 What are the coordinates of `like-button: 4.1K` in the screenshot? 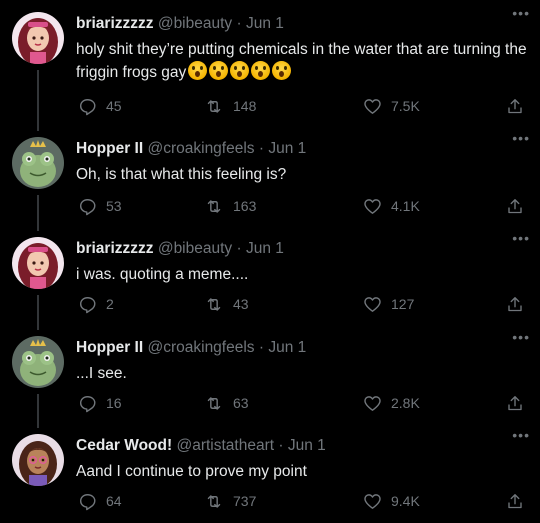 It's located at (391, 205).